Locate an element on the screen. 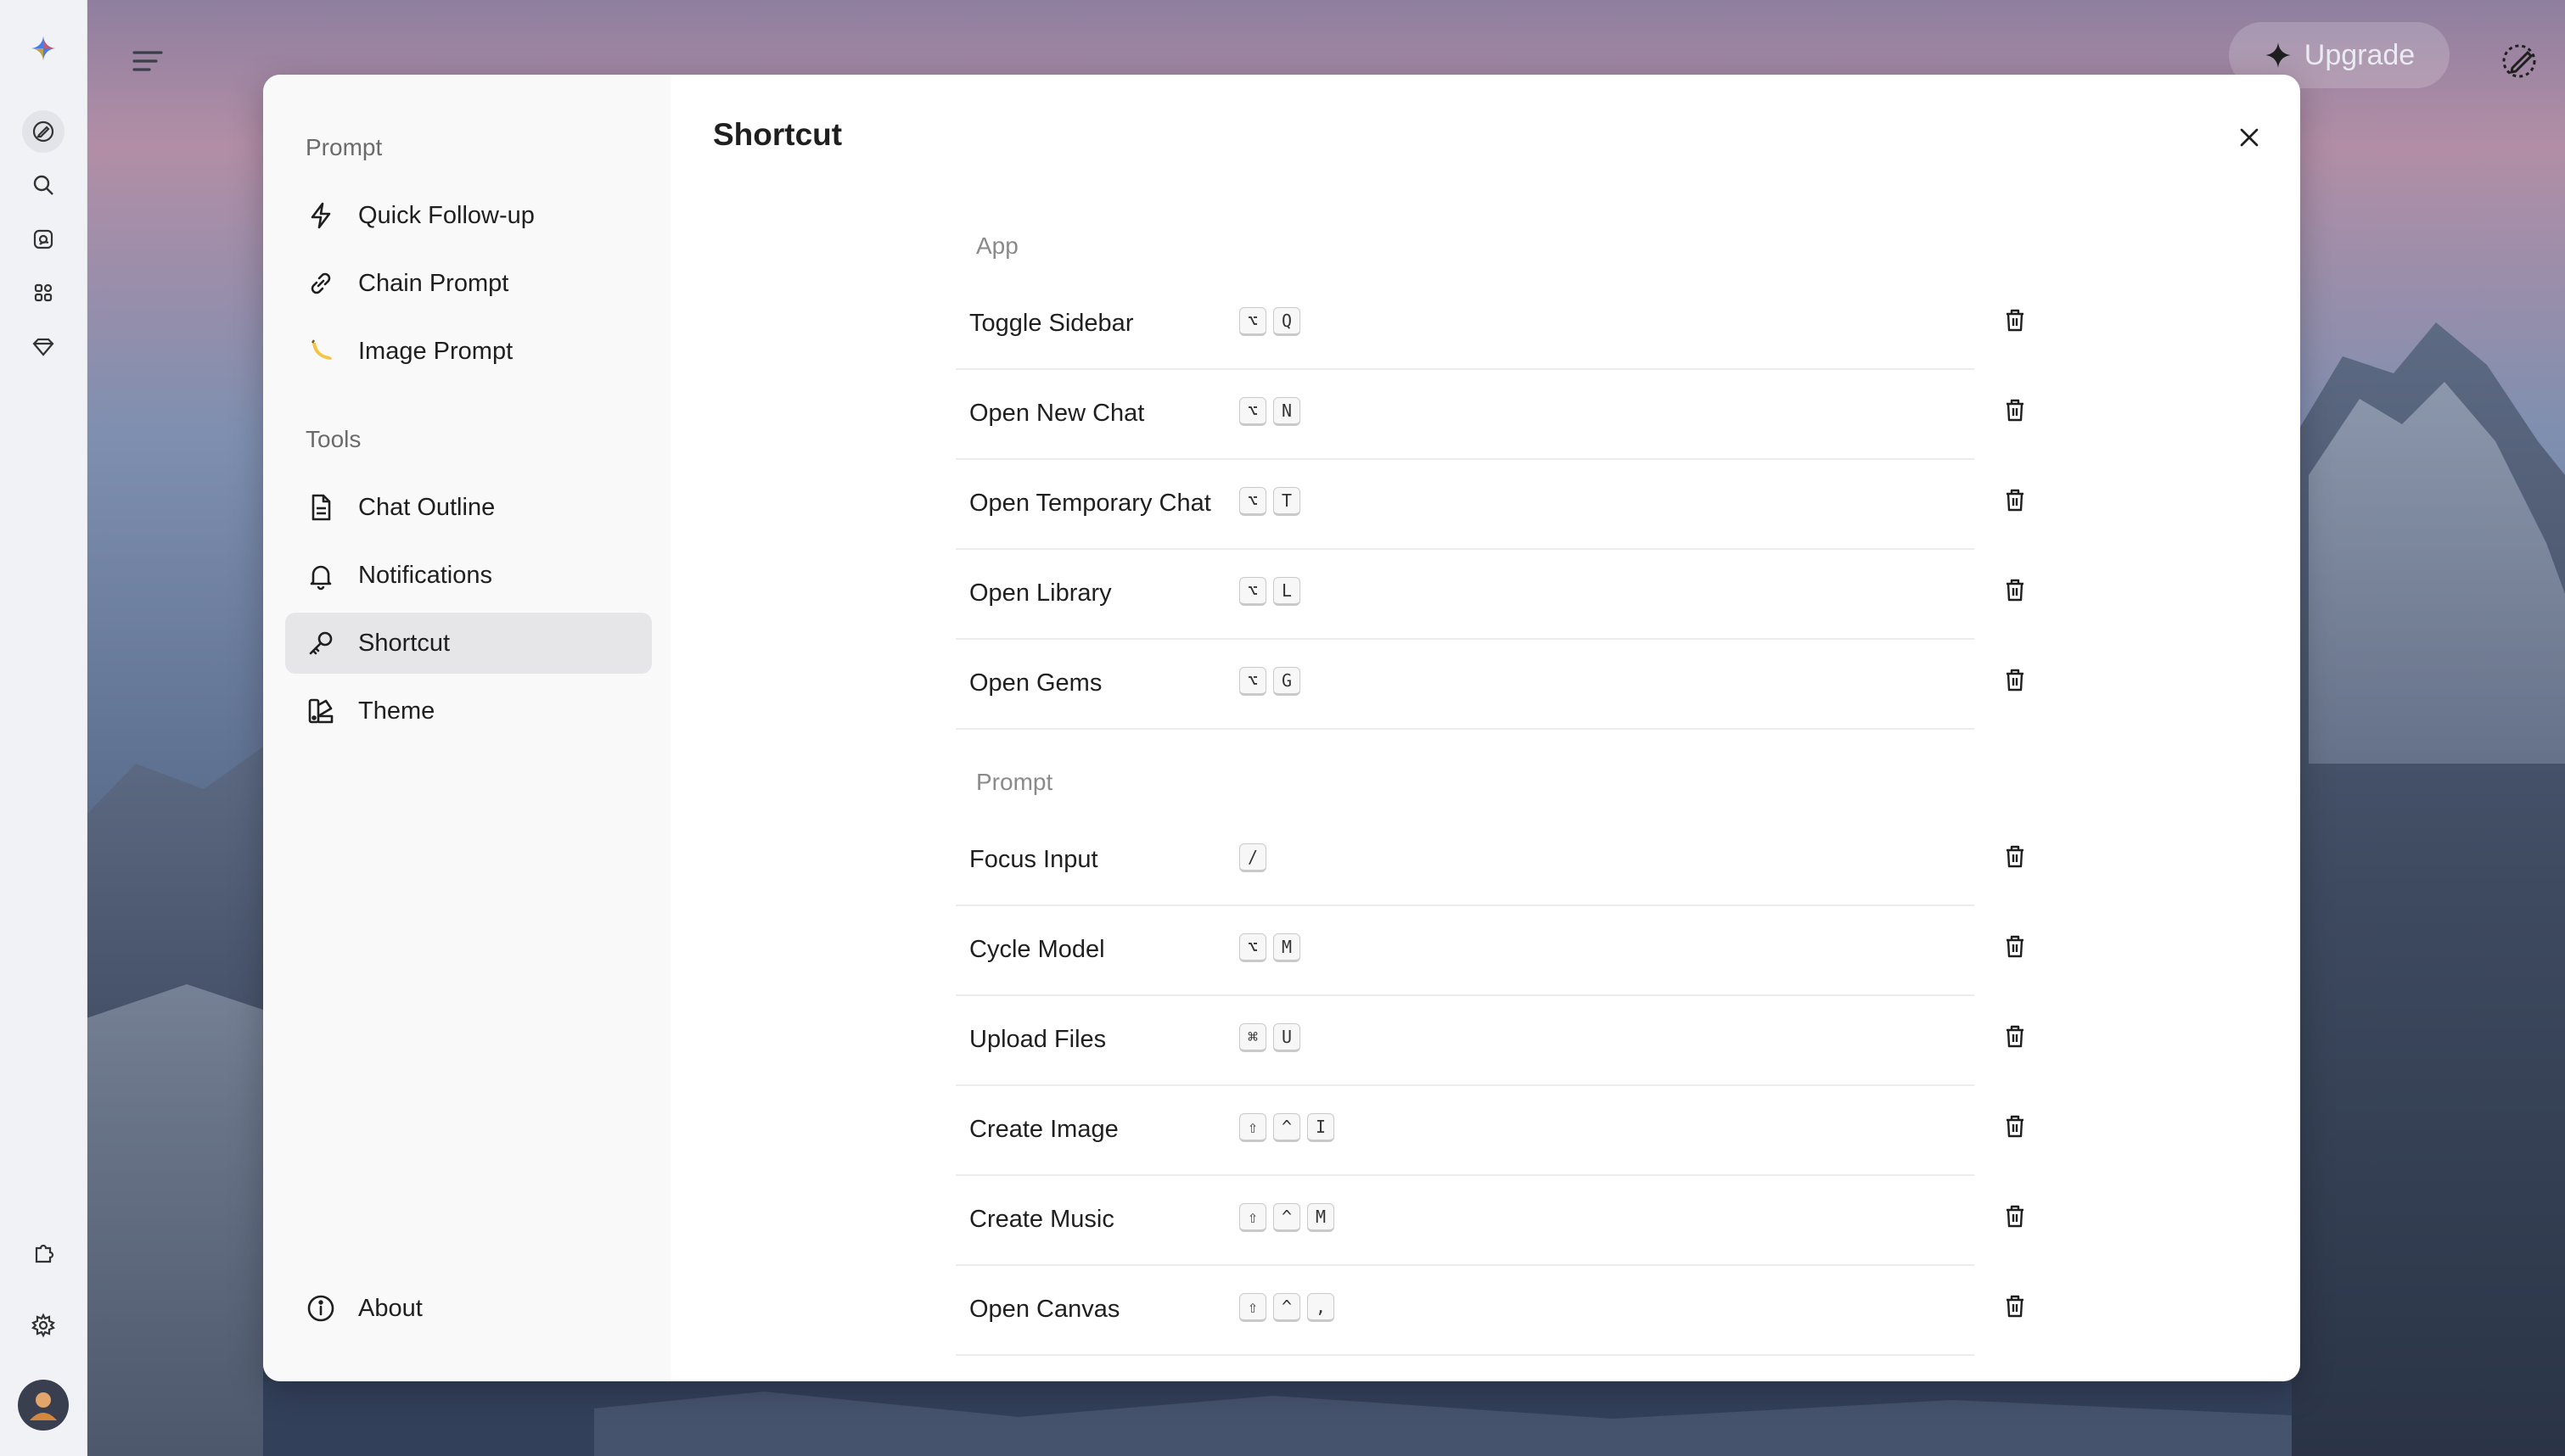 The width and height of the screenshot is (2565, 1456). sidebar-item-chat-outline: Chat Outline is located at coordinates (468, 507).